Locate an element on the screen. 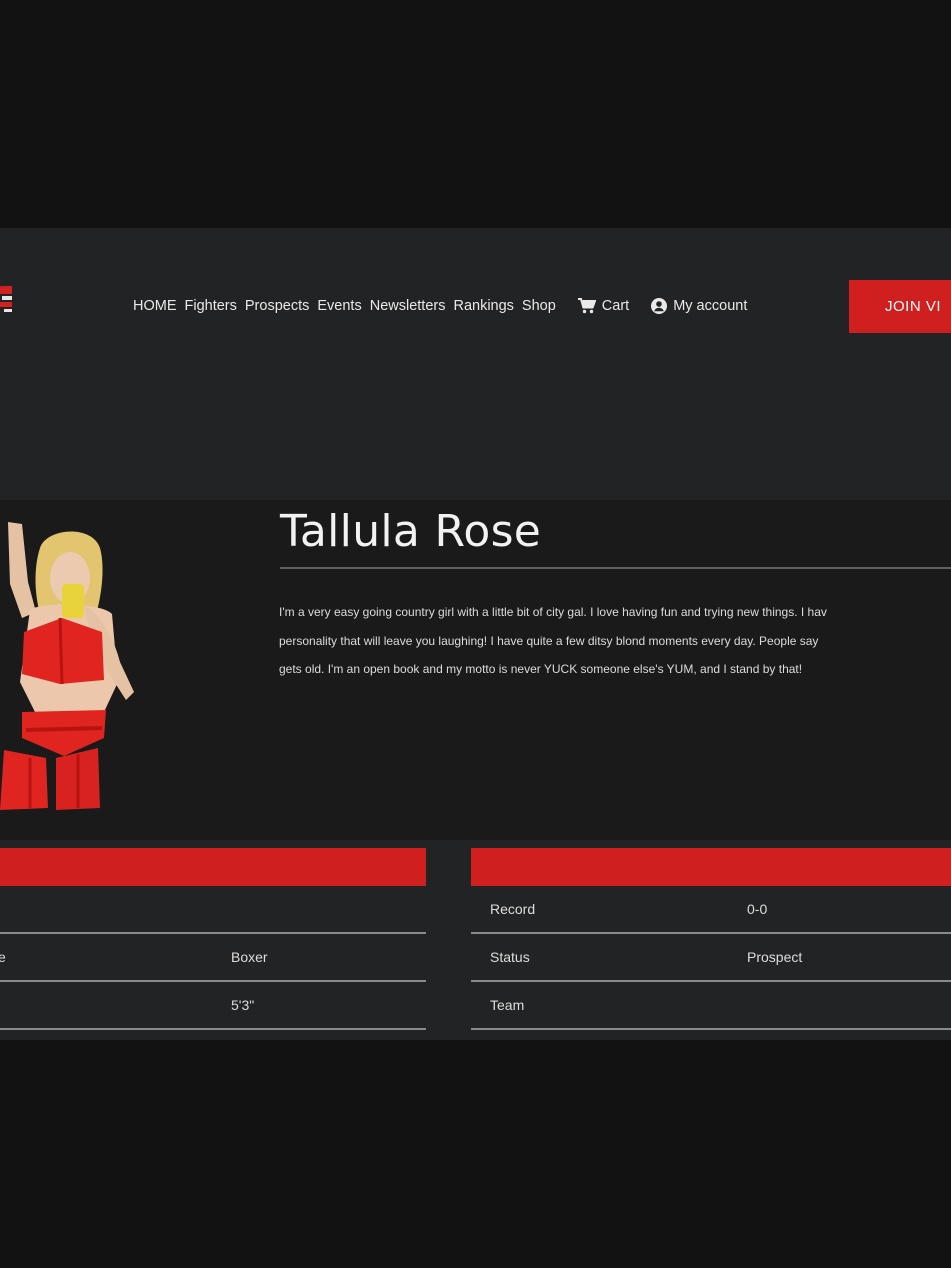  nav-prospects: Prospects is located at coordinates (277, 306).